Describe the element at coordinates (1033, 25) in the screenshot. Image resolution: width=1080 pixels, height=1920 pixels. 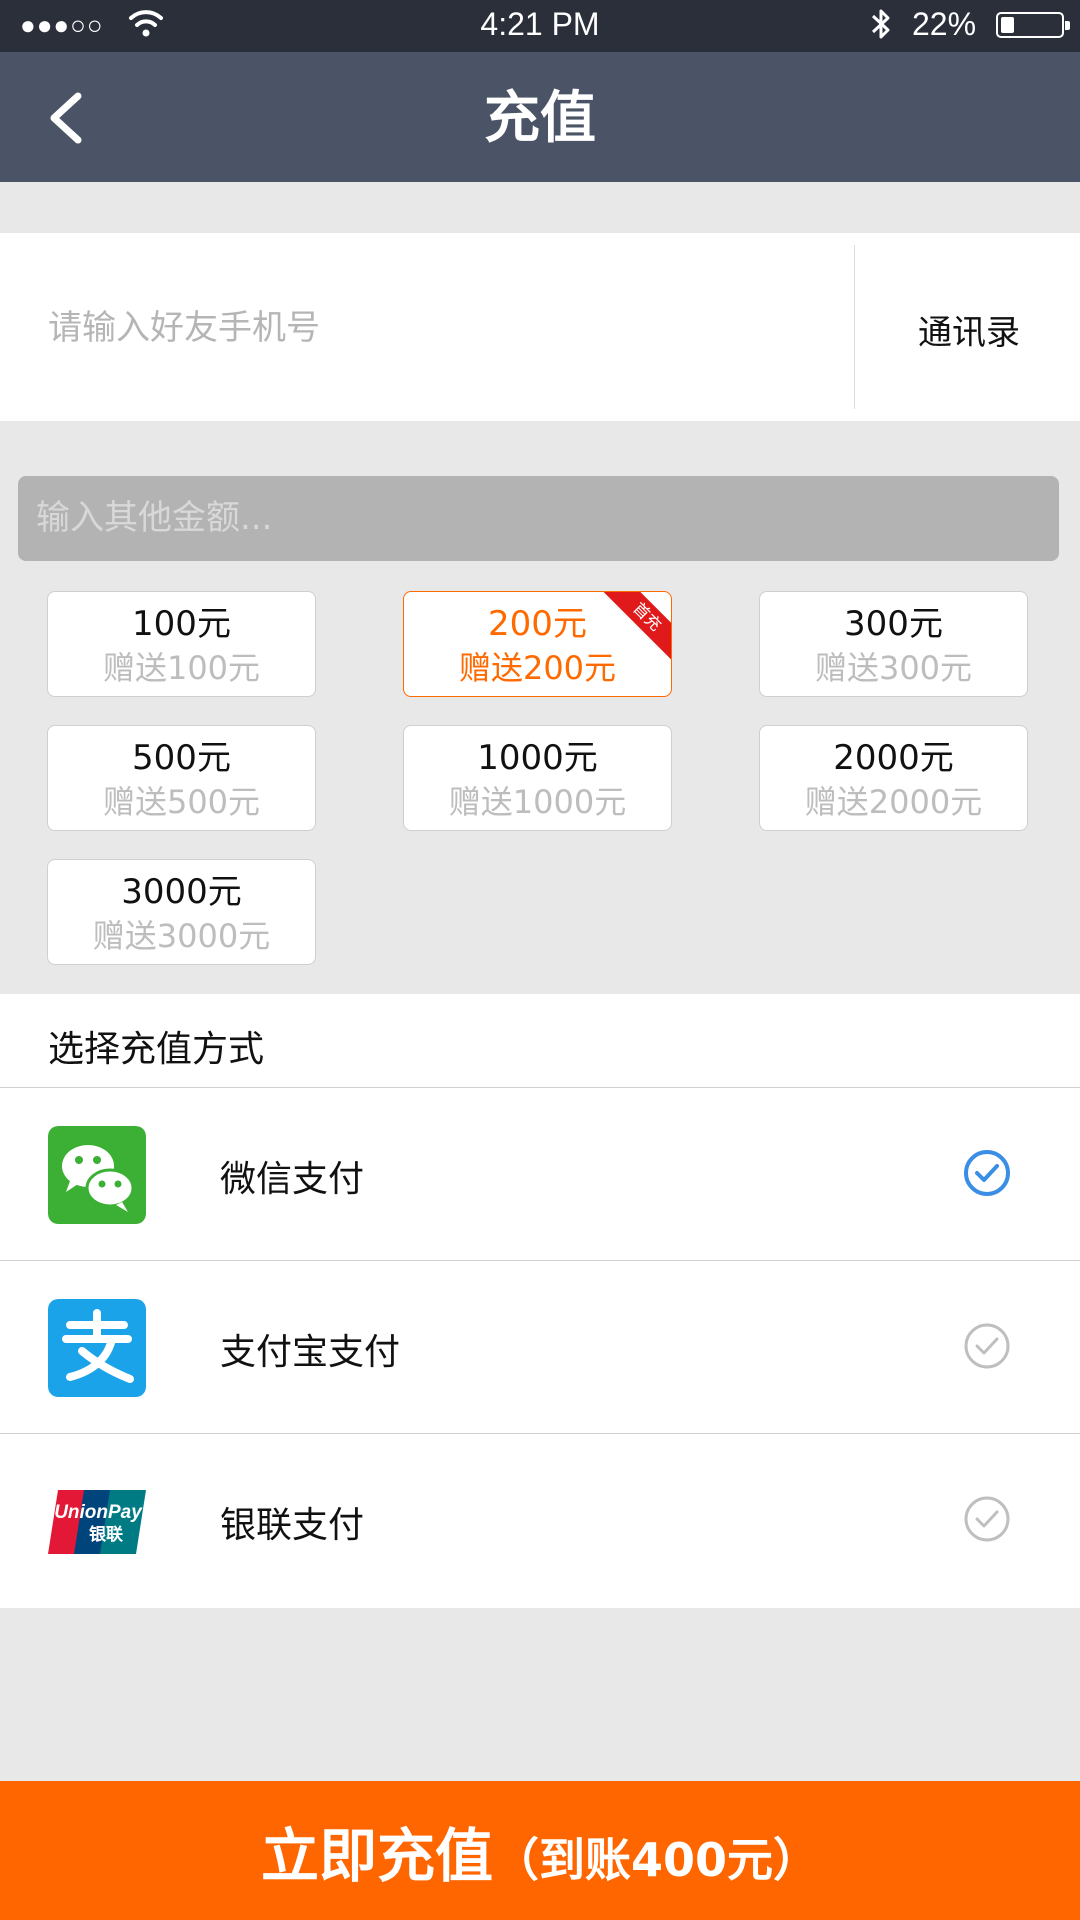
I see `battery-icon` at that location.